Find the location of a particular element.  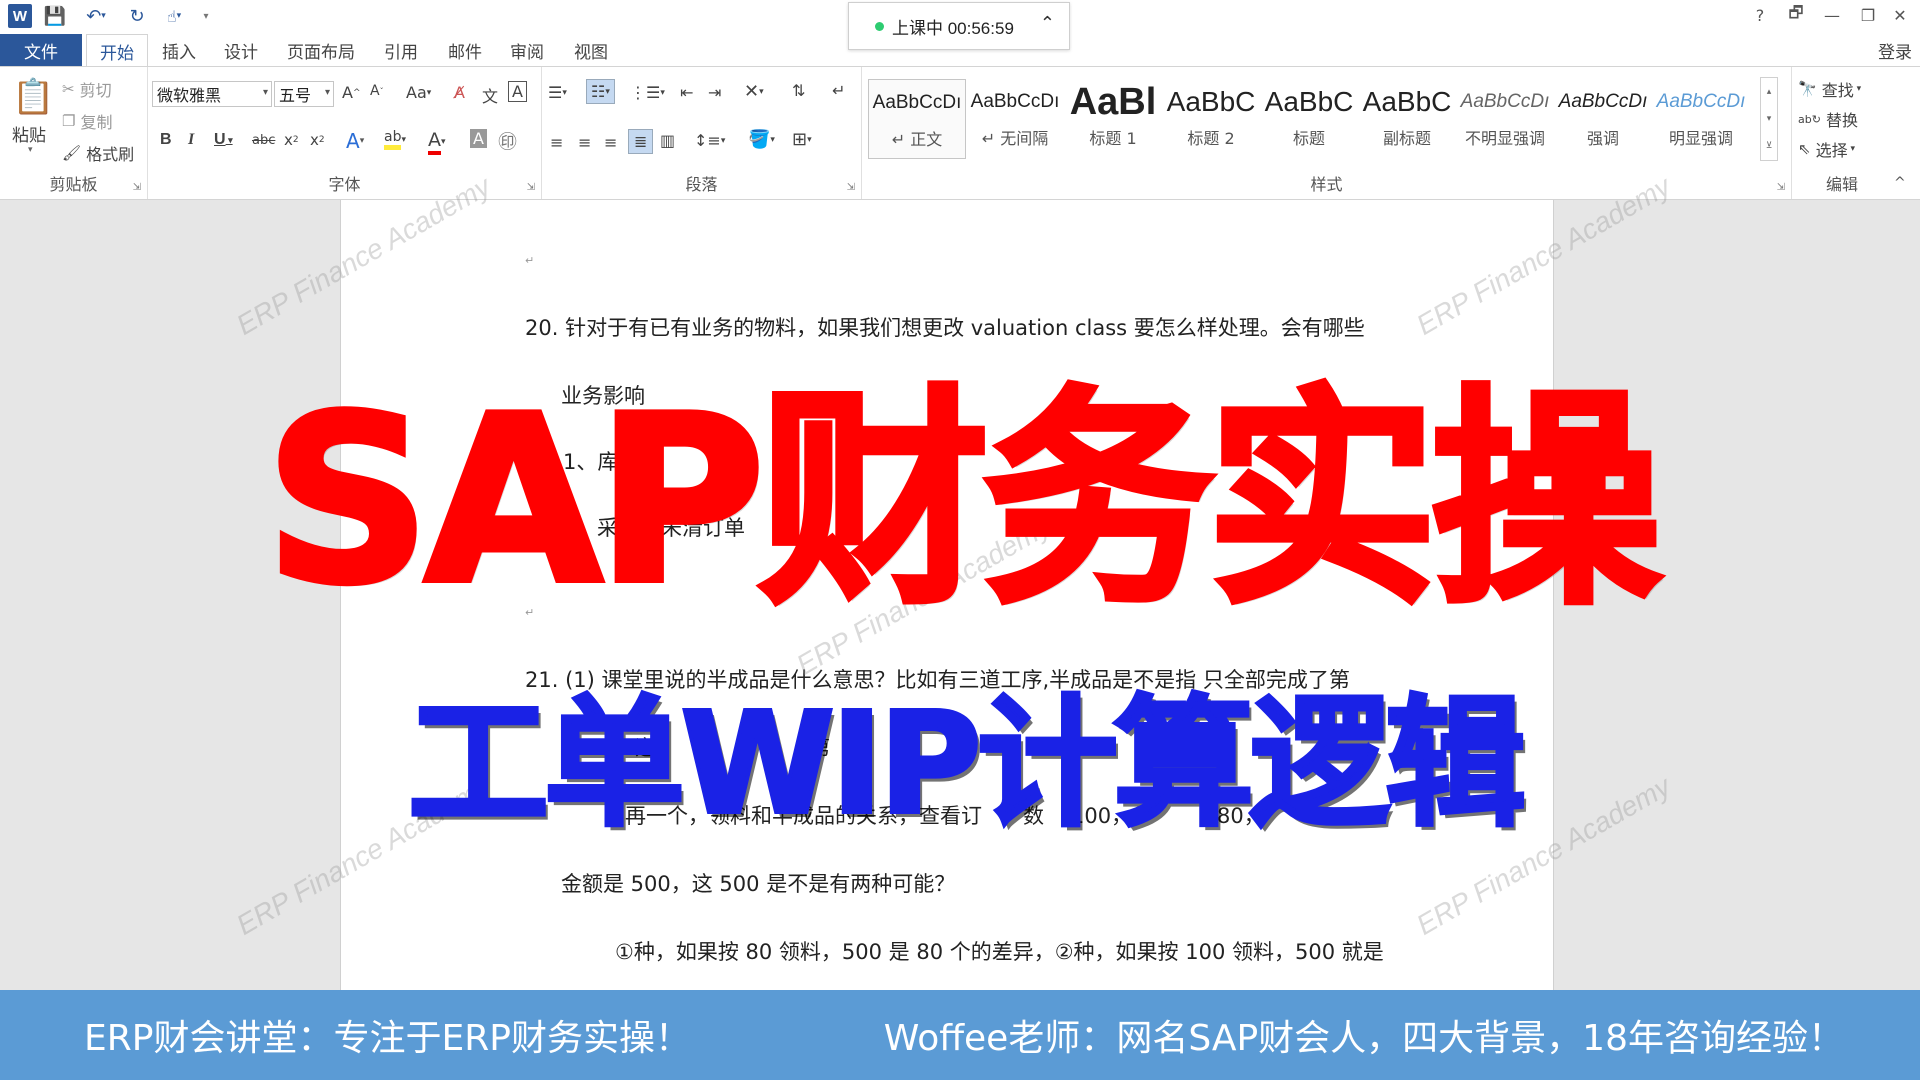

style-emphasis: AaBbCcDı 强调 is located at coordinates (1603, 119).